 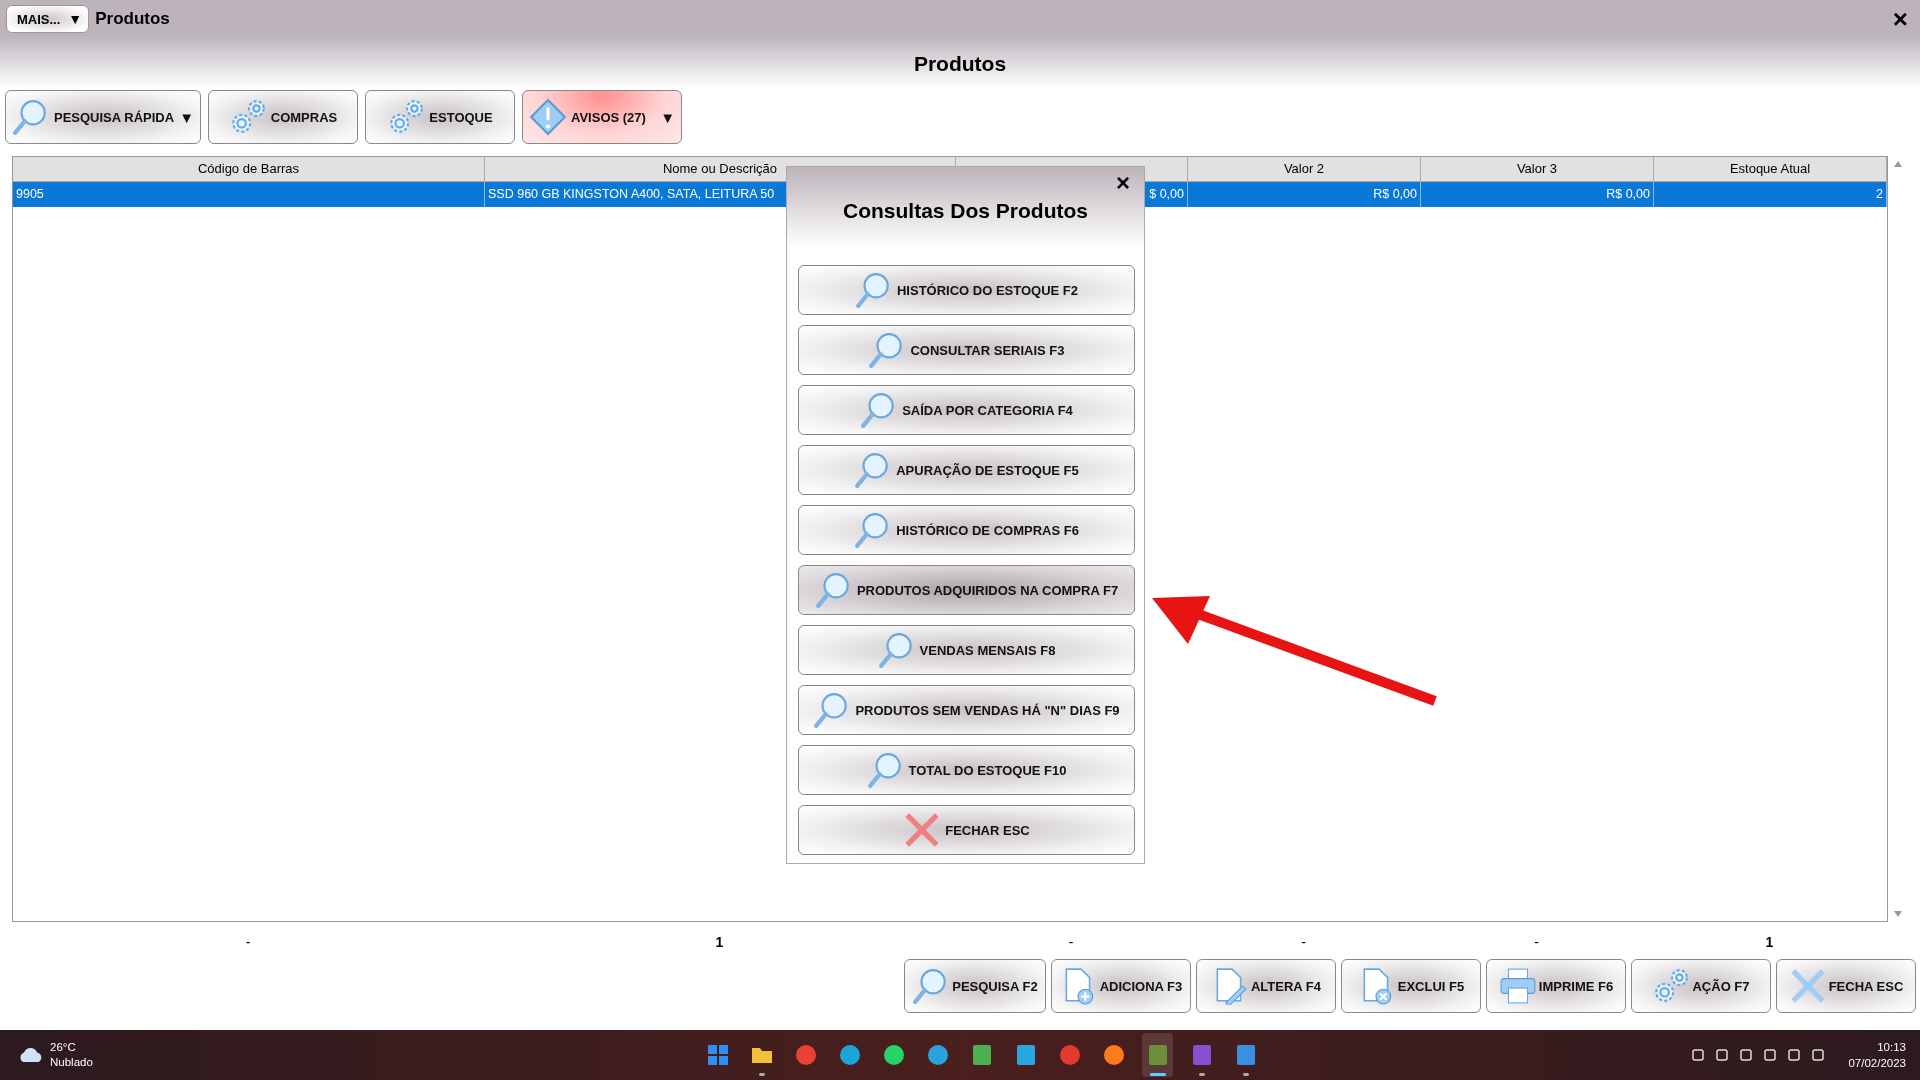 What do you see at coordinates (249, 194) in the screenshot?
I see `table-cell: 9905` at bounding box center [249, 194].